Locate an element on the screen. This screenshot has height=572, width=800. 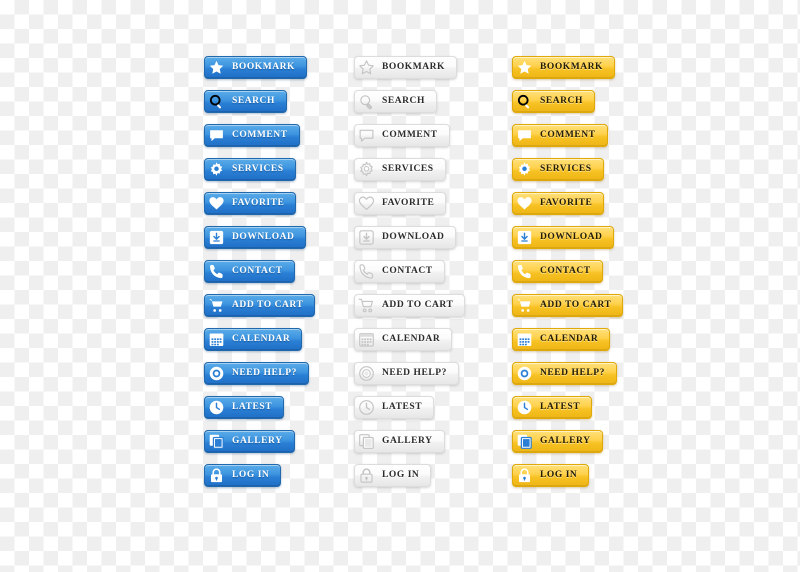
button-label: SEARCH is located at coordinates (403, 100).